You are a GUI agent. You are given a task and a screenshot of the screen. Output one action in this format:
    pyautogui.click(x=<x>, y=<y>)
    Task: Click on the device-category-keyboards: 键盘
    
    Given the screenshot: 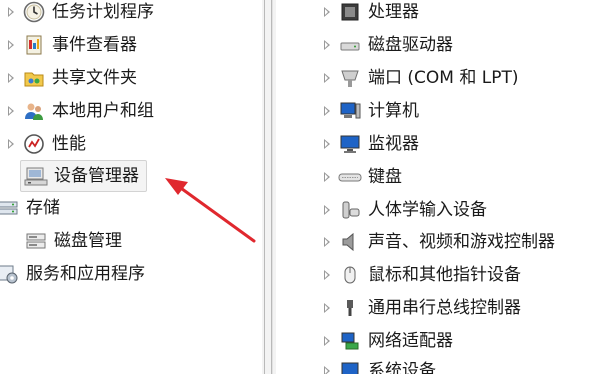 What is the action you would take?
    pyautogui.click(x=361, y=177)
    